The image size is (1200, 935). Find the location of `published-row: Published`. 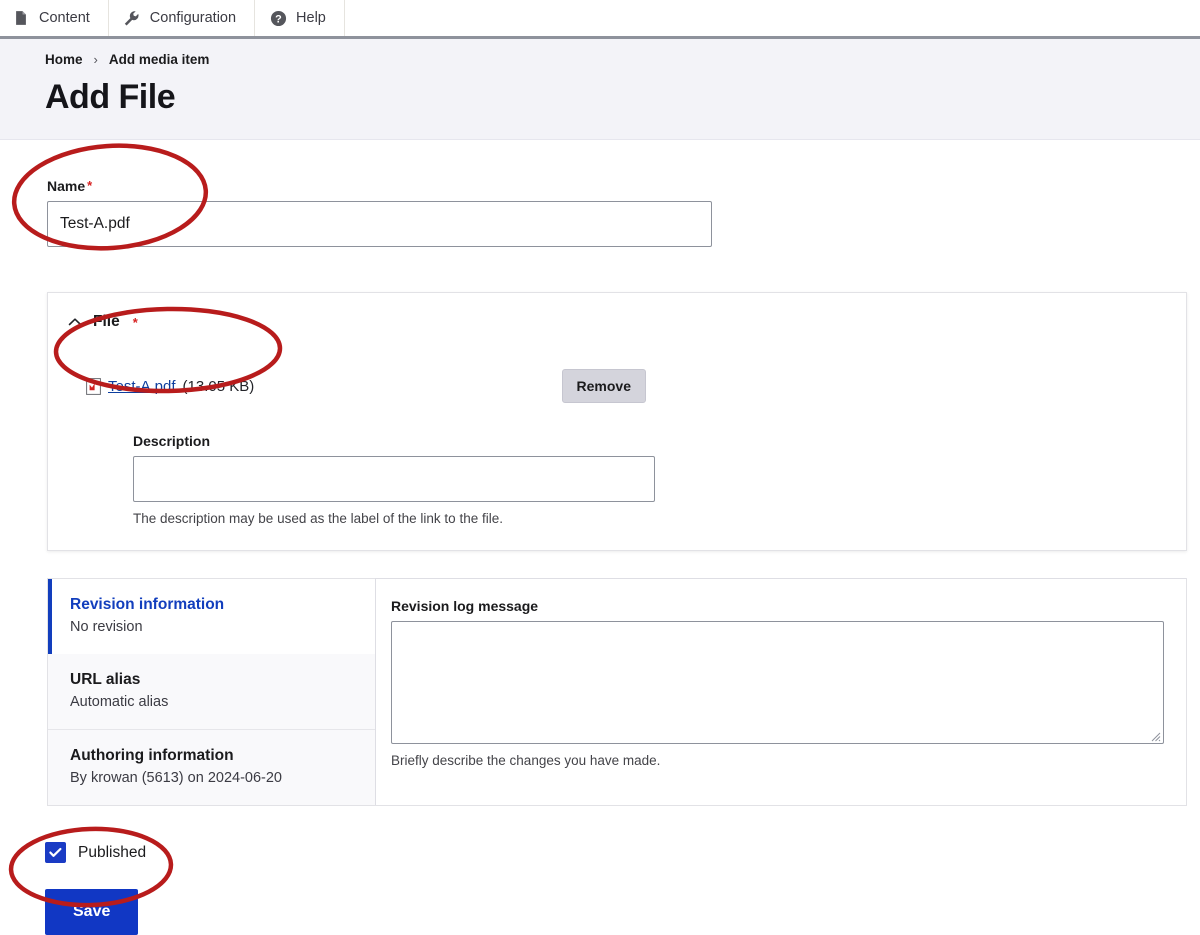

published-row: Published is located at coordinates (622, 853).